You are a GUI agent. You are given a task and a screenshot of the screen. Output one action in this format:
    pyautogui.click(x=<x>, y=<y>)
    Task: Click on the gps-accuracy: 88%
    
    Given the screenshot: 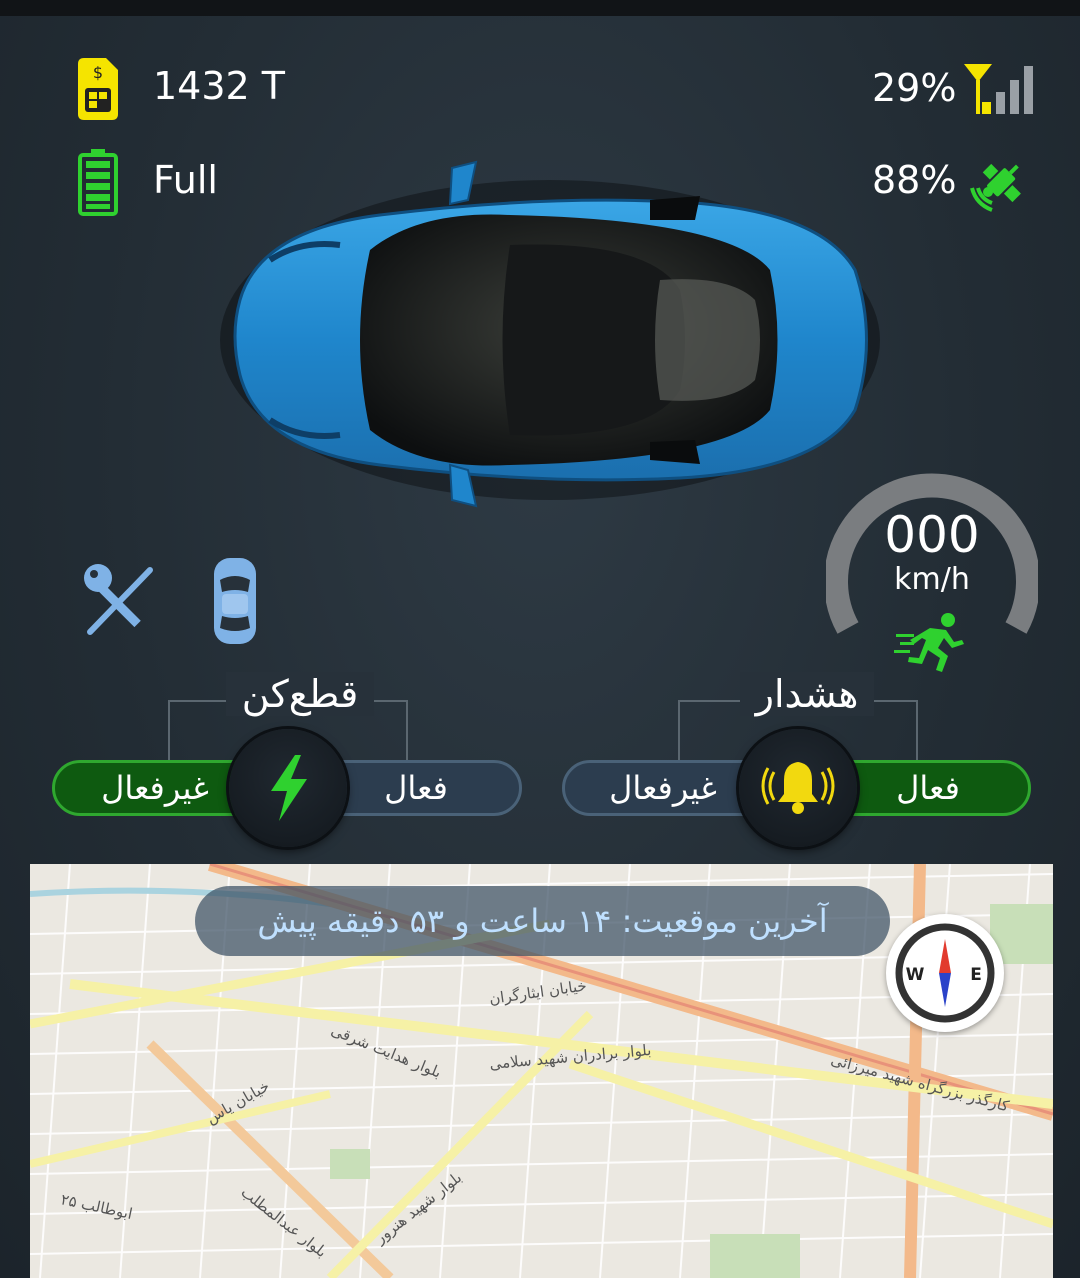 What is the action you would take?
    pyautogui.click(x=914, y=180)
    